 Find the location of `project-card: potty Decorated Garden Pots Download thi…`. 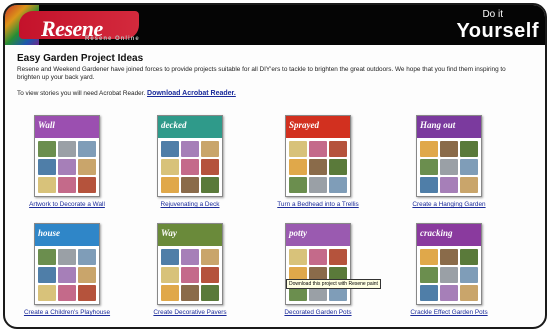

project-card: potty Decorated Garden Pots Download thi… is located at coordinates (324, 269).